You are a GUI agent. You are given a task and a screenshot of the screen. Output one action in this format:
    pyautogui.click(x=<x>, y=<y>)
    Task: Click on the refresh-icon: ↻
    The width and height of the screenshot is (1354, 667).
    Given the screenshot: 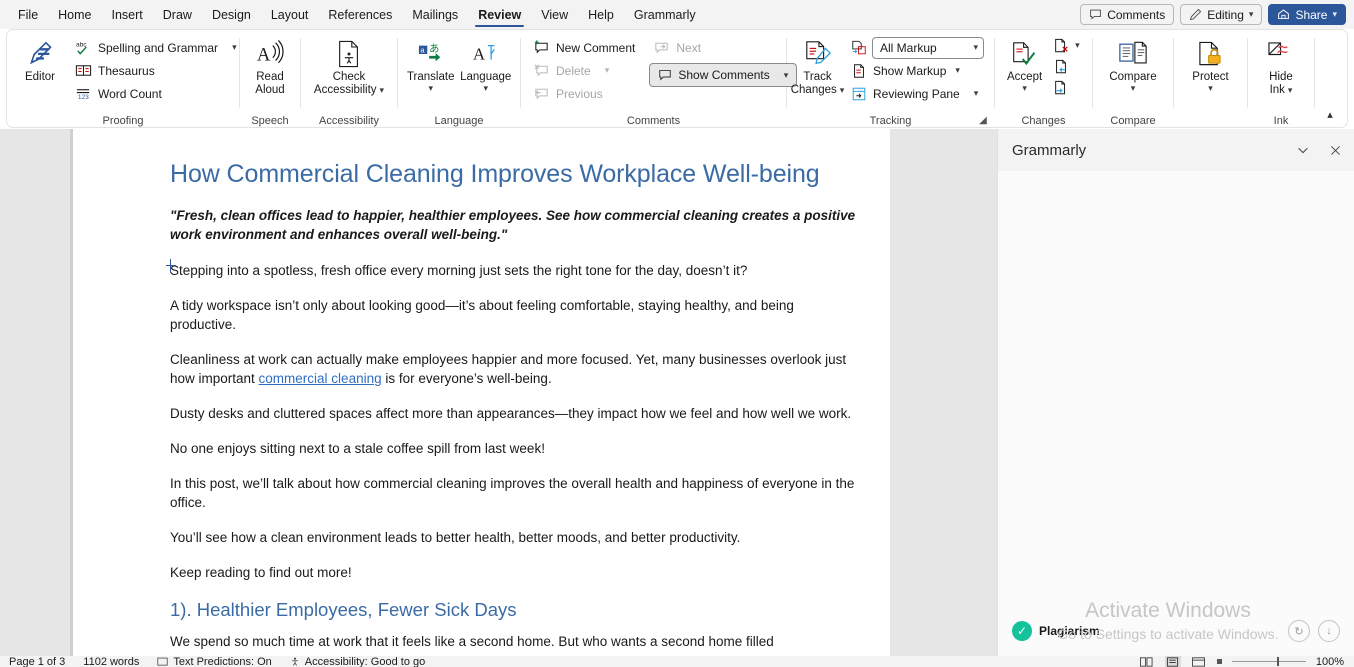 What is the action you would take?
    pyautogui.click(x=1299, y=631)
    